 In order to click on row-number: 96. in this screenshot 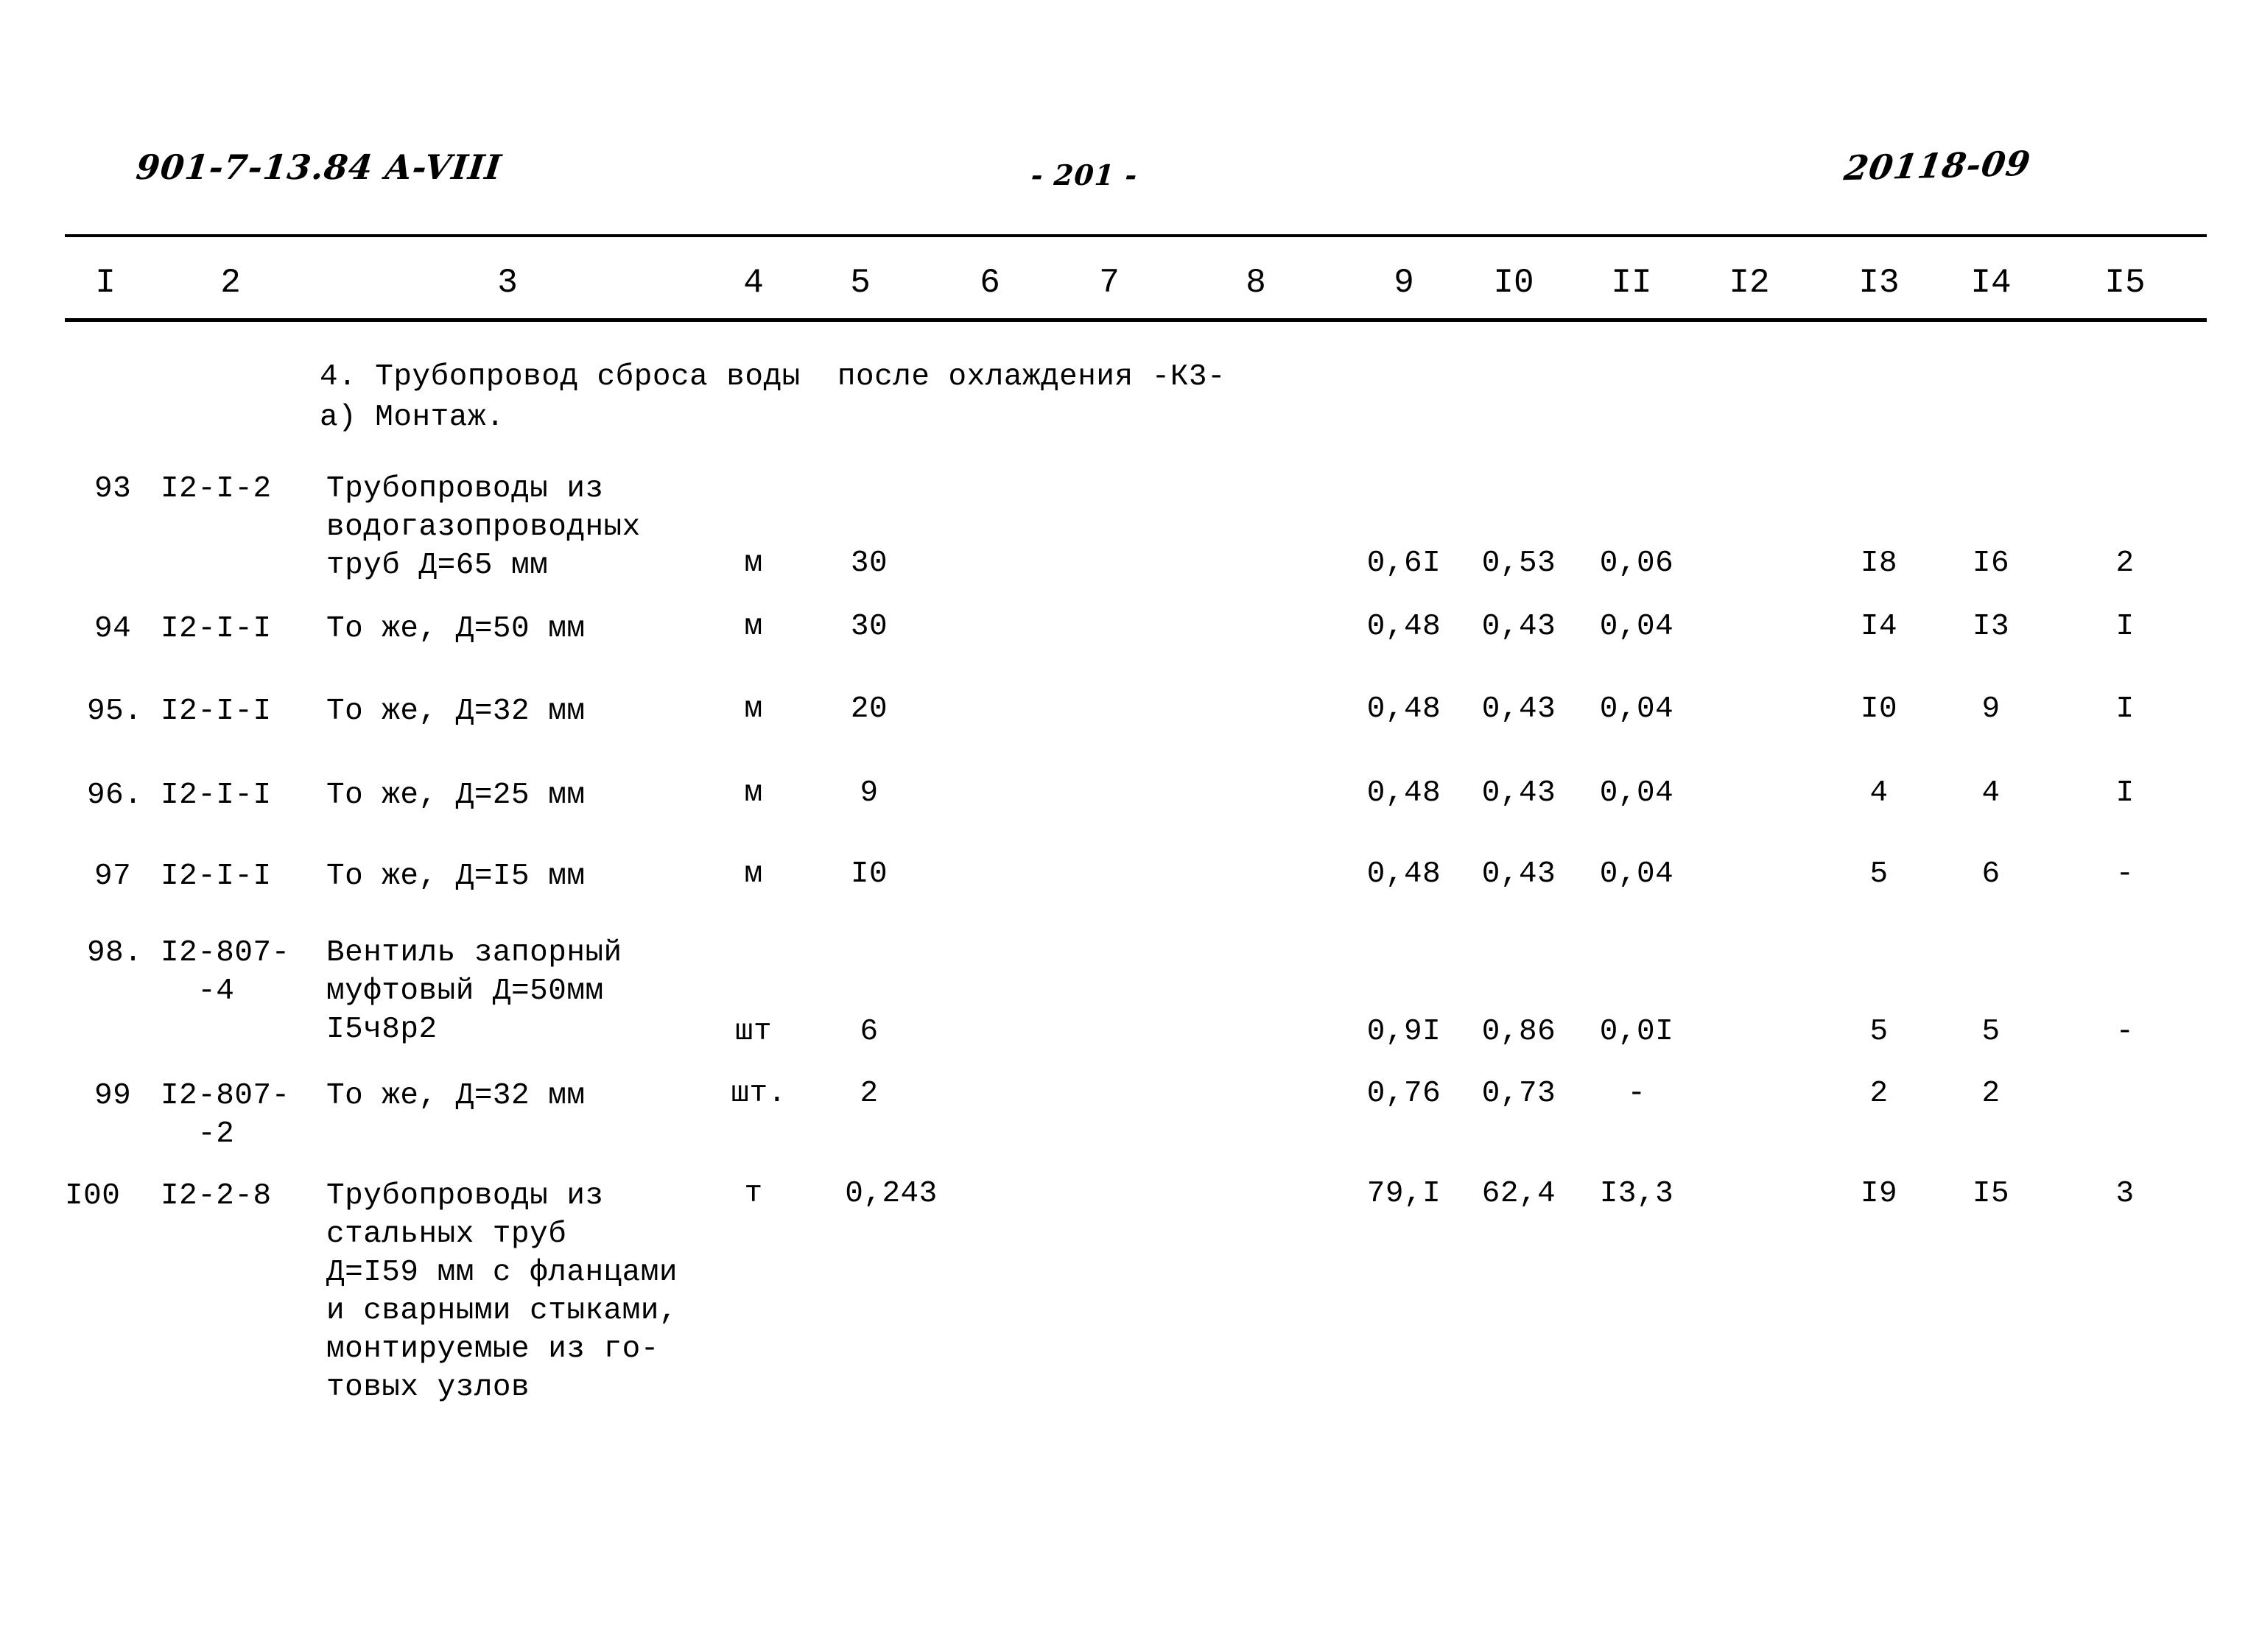, I will do `click(115, 795)`.